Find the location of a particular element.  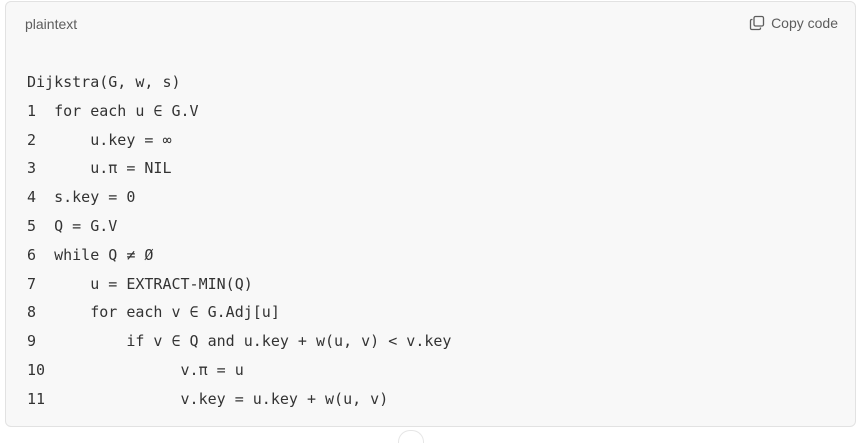

code-line: 7 u = EXTRACT-MIN(Q) is located at coordinates (140, 283).